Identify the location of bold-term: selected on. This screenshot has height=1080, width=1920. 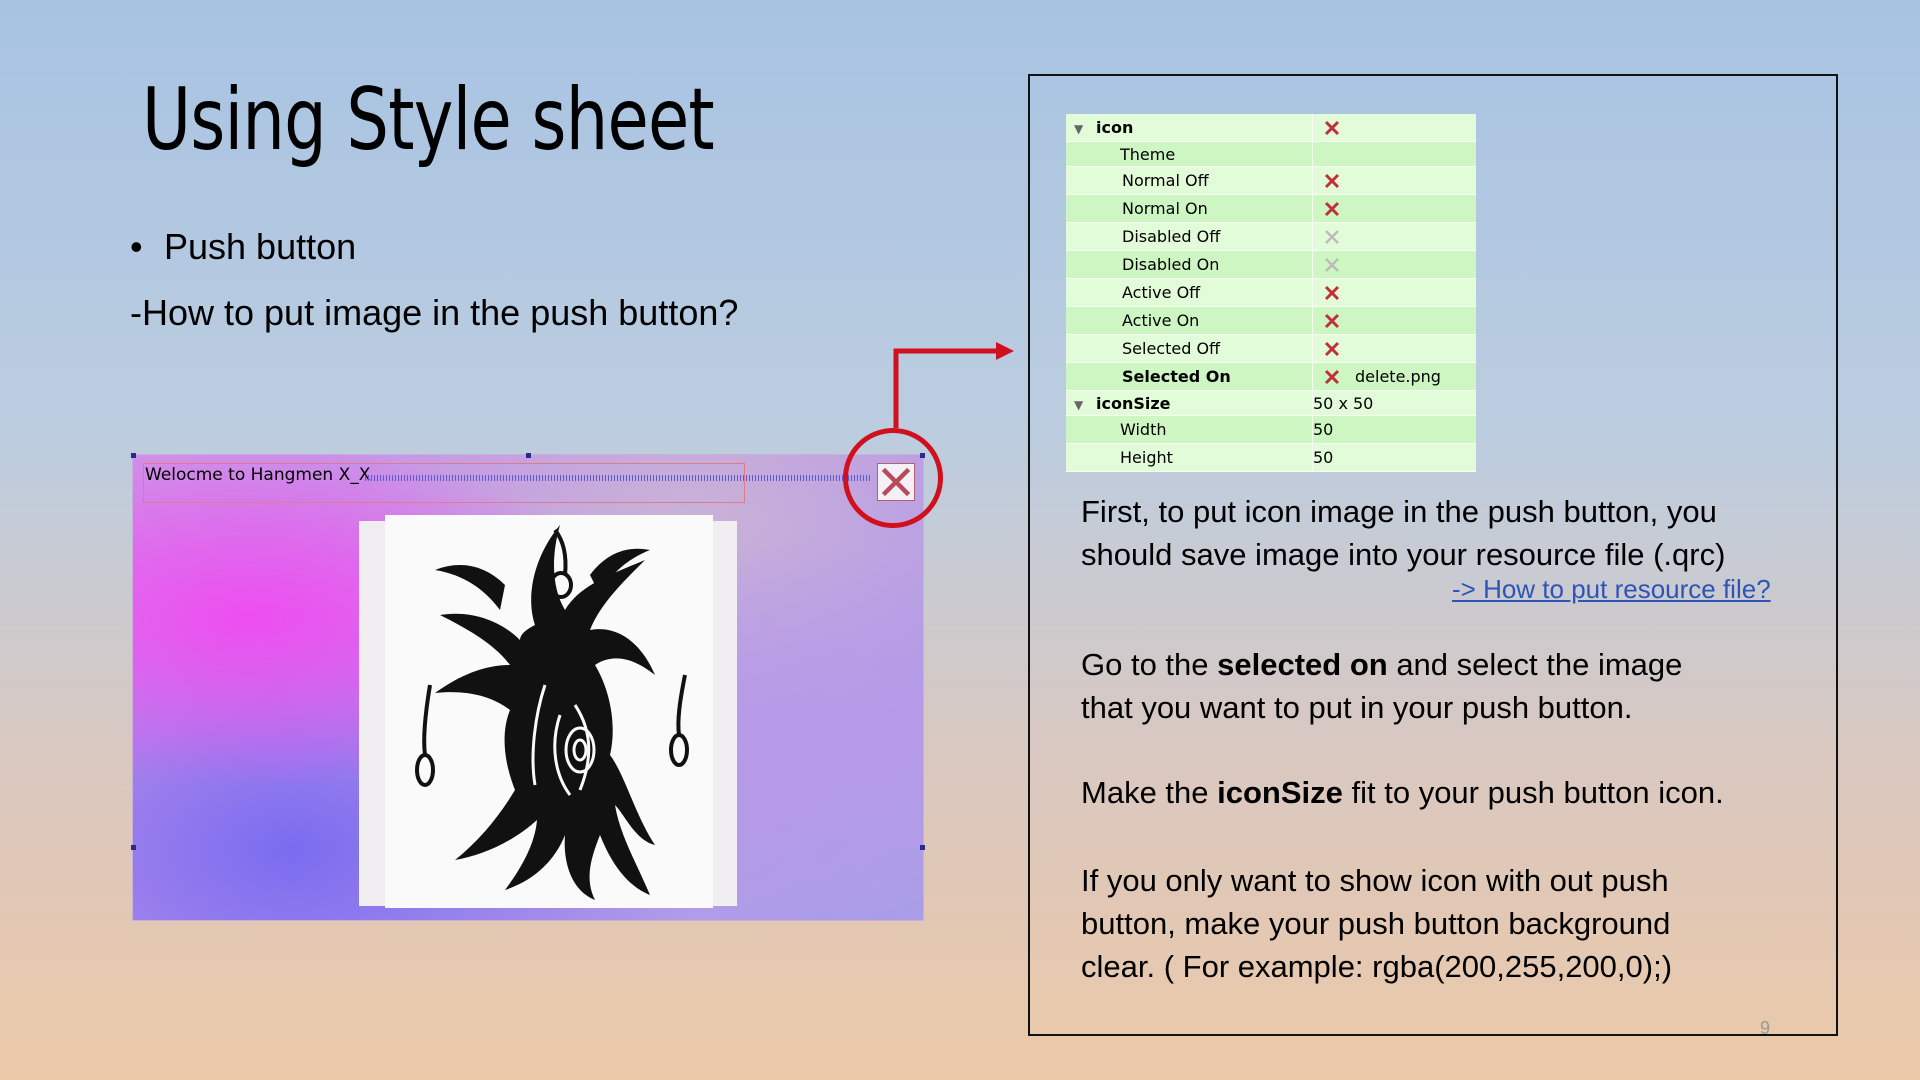
(1302, 664).